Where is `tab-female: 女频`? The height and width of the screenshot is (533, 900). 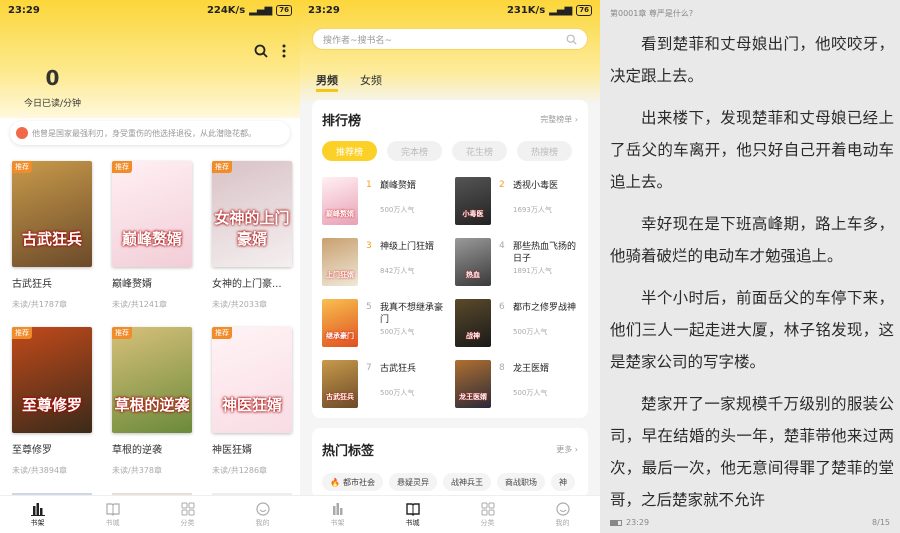 tab-female: 女频 is located at coordinates (371, 82).